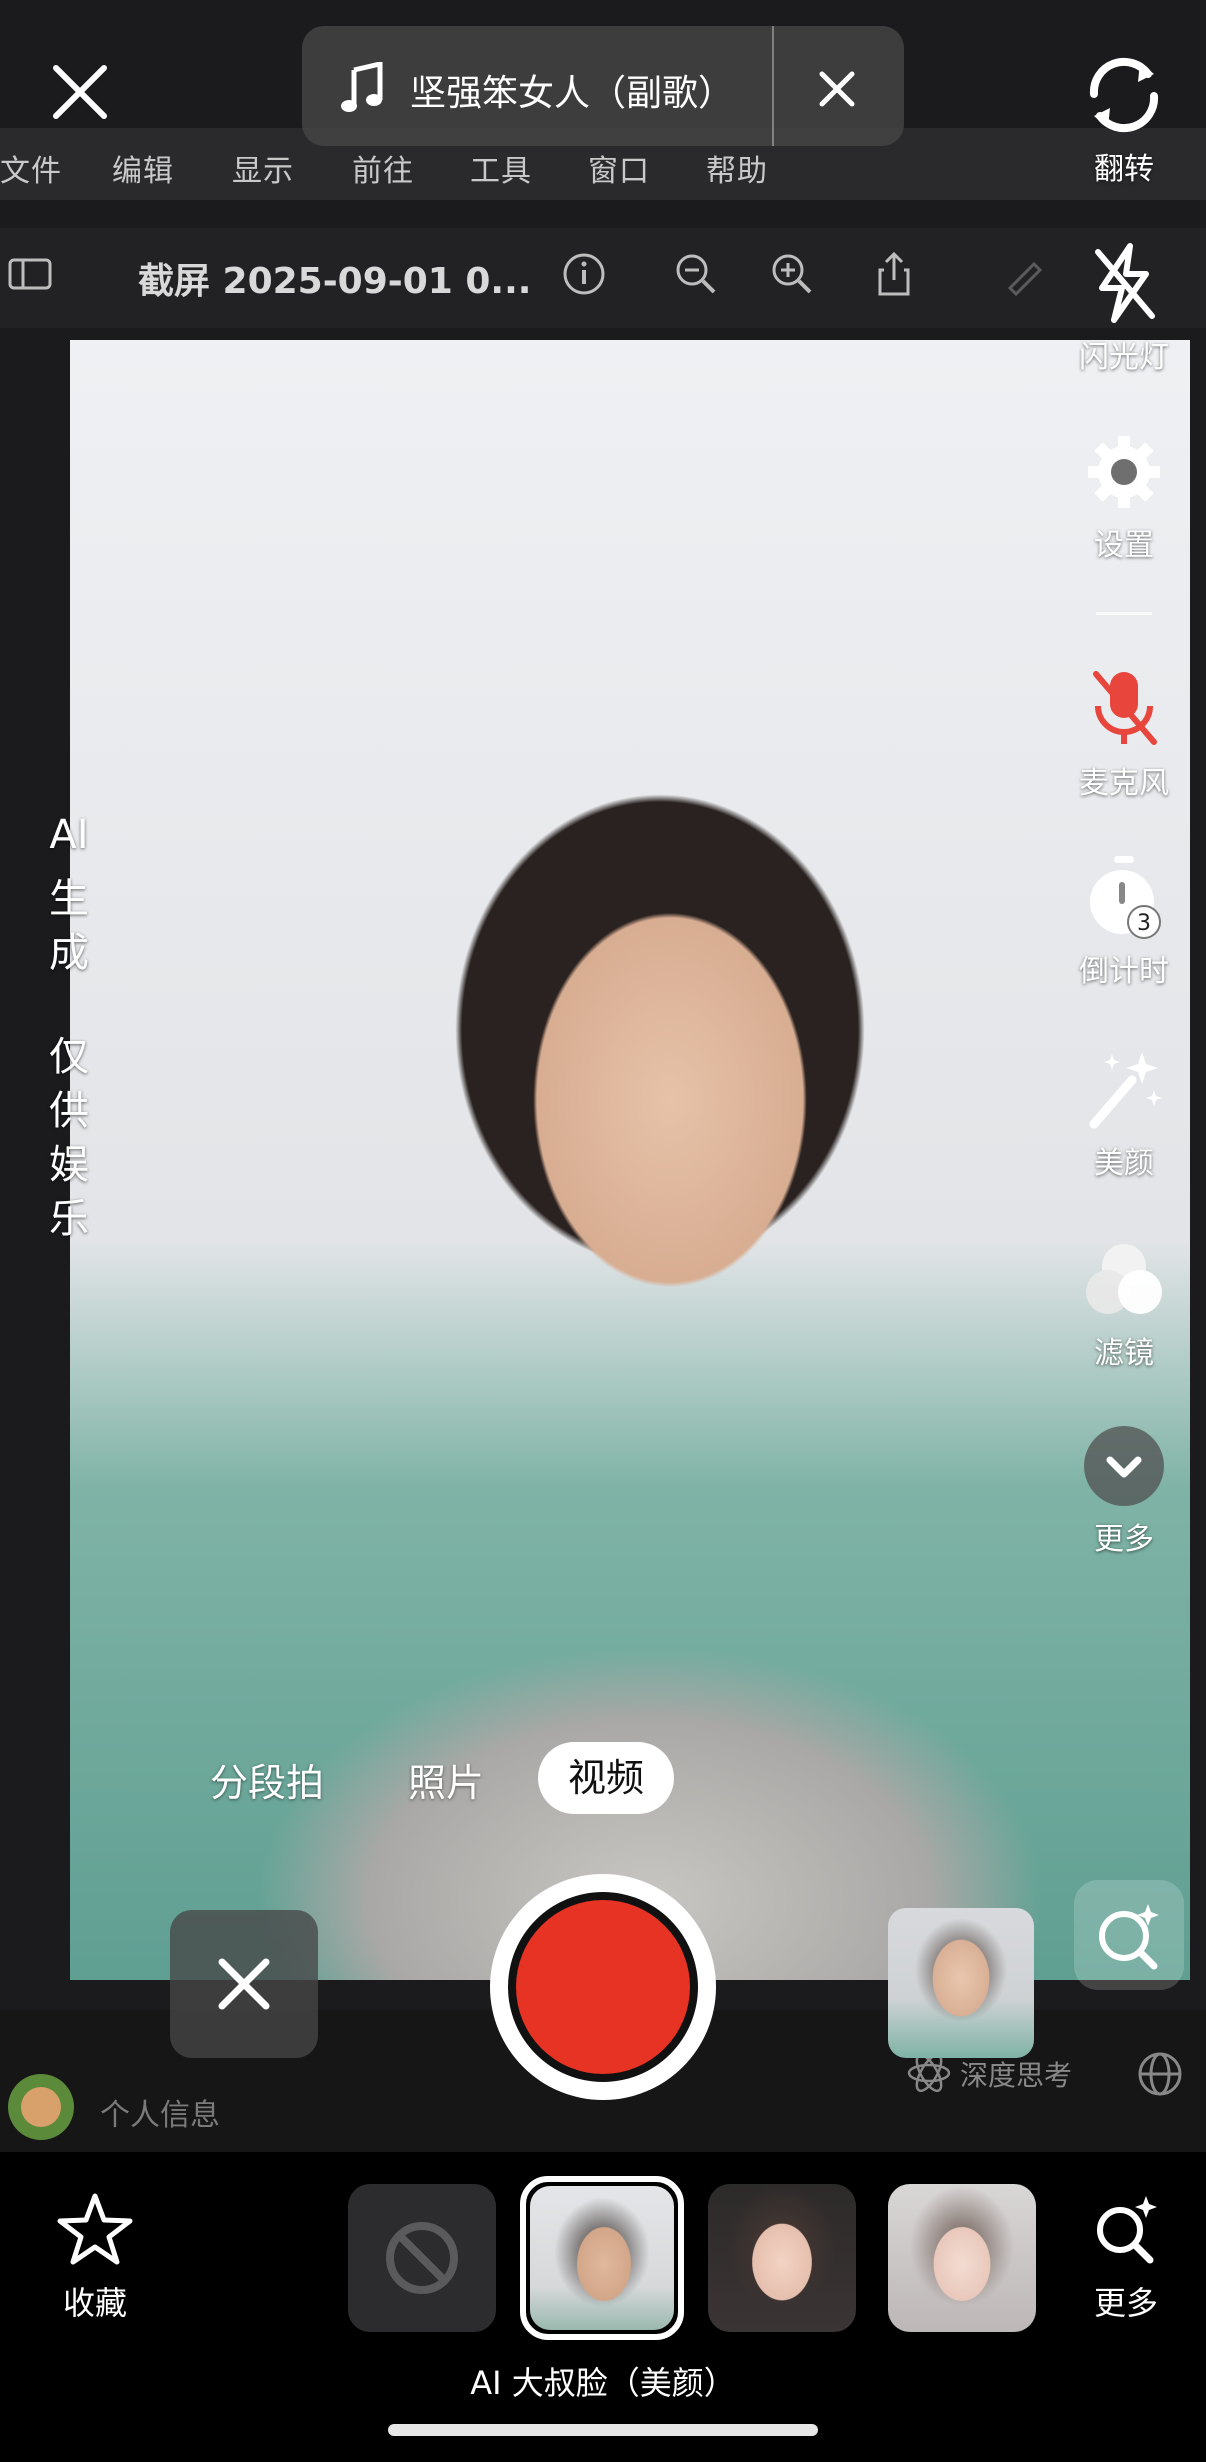  What do you see at coordinates (1144, 923) in the screenshot?
I see `timer-badge: 3` at bounding box center [1144, 923].